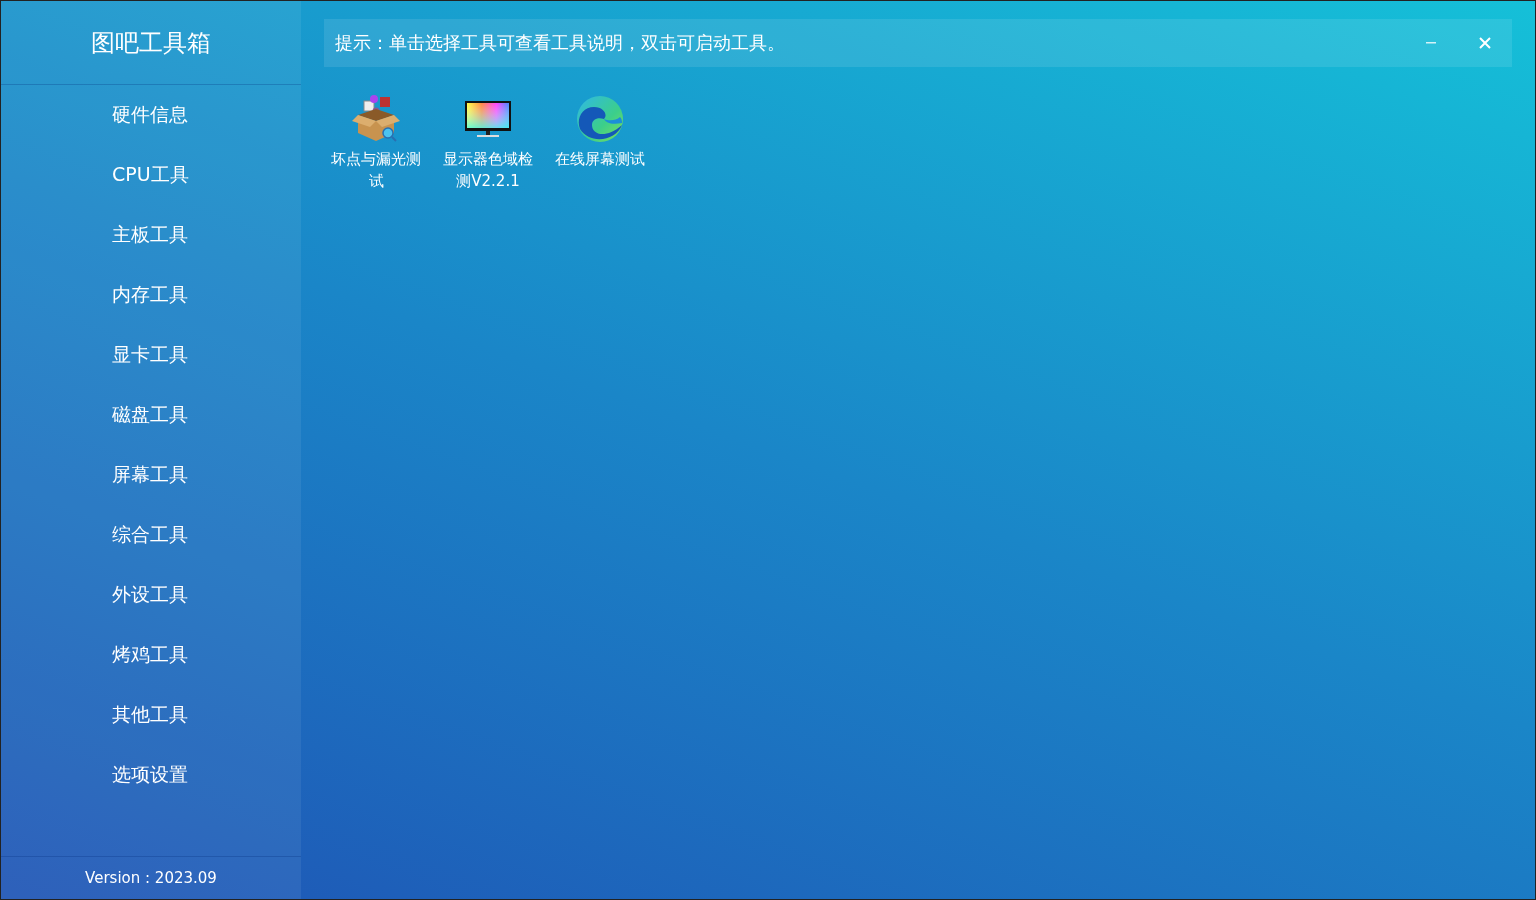 The image size is (1536, 900). Describe the element at coordinates (1431, 43) in the screenshot. I see `minimize-icon` at that location.